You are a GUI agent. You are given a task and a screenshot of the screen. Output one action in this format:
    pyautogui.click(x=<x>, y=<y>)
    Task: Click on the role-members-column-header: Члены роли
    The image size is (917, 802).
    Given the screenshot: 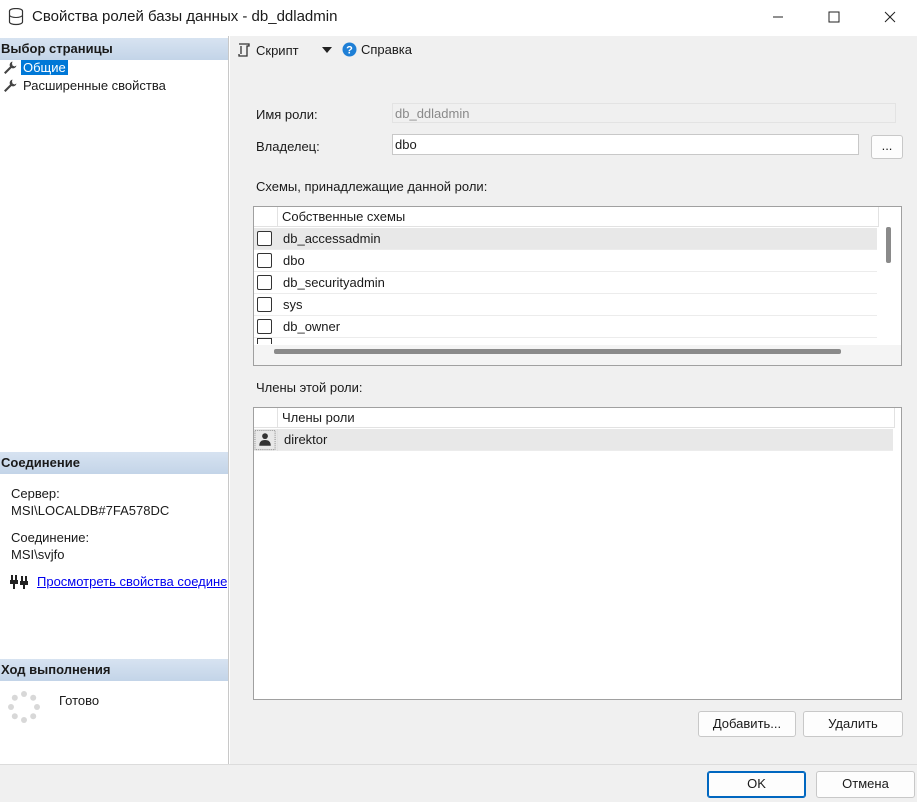 What is the action you would take?
    pyautogui.click(x=586, y=417)
    